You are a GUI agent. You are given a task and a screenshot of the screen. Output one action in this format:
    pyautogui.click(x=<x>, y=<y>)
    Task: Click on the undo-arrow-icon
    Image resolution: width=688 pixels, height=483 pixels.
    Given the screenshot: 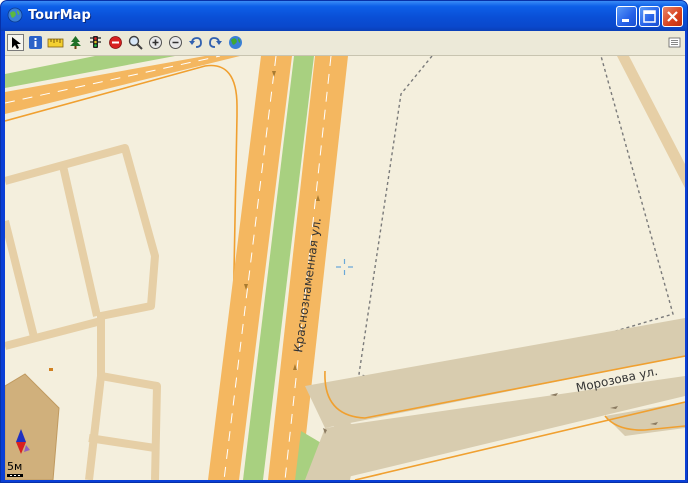 What is the action you would take?
    pyautogui.click(x=195, y=42)
    